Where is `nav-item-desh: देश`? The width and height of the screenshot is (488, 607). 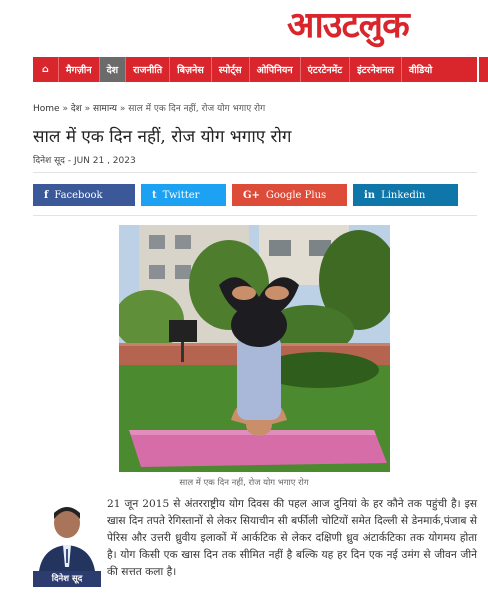
nav-item-desh: देश is located at coordinates (113, 69).